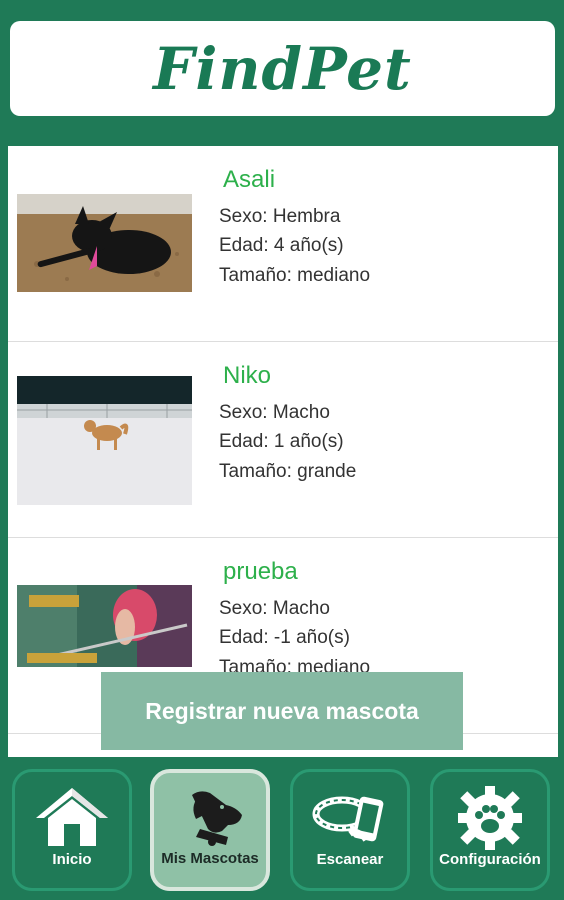  What do you see at coordinates (72, 859) in the screenshot?
I see `nav-label: Inicio` at bounding box center [72, 859].